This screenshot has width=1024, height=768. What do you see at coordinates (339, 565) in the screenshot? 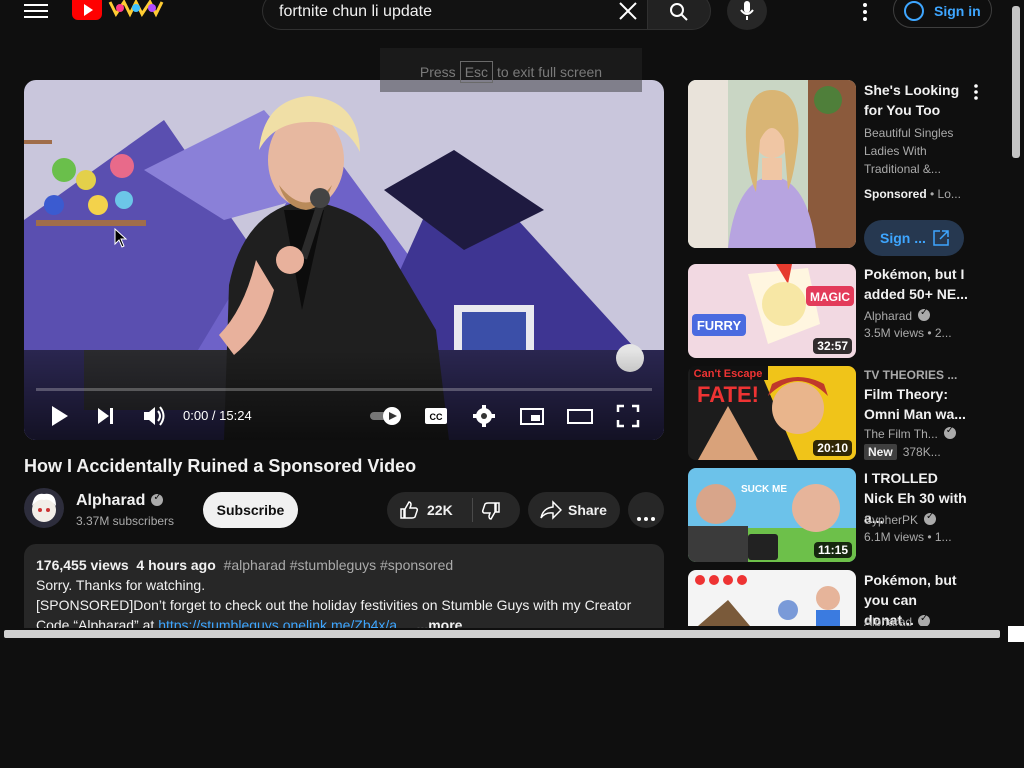
I see `hashtags: #alpharad #stumbleguys #sponsored` at bounding box center [339, 565].